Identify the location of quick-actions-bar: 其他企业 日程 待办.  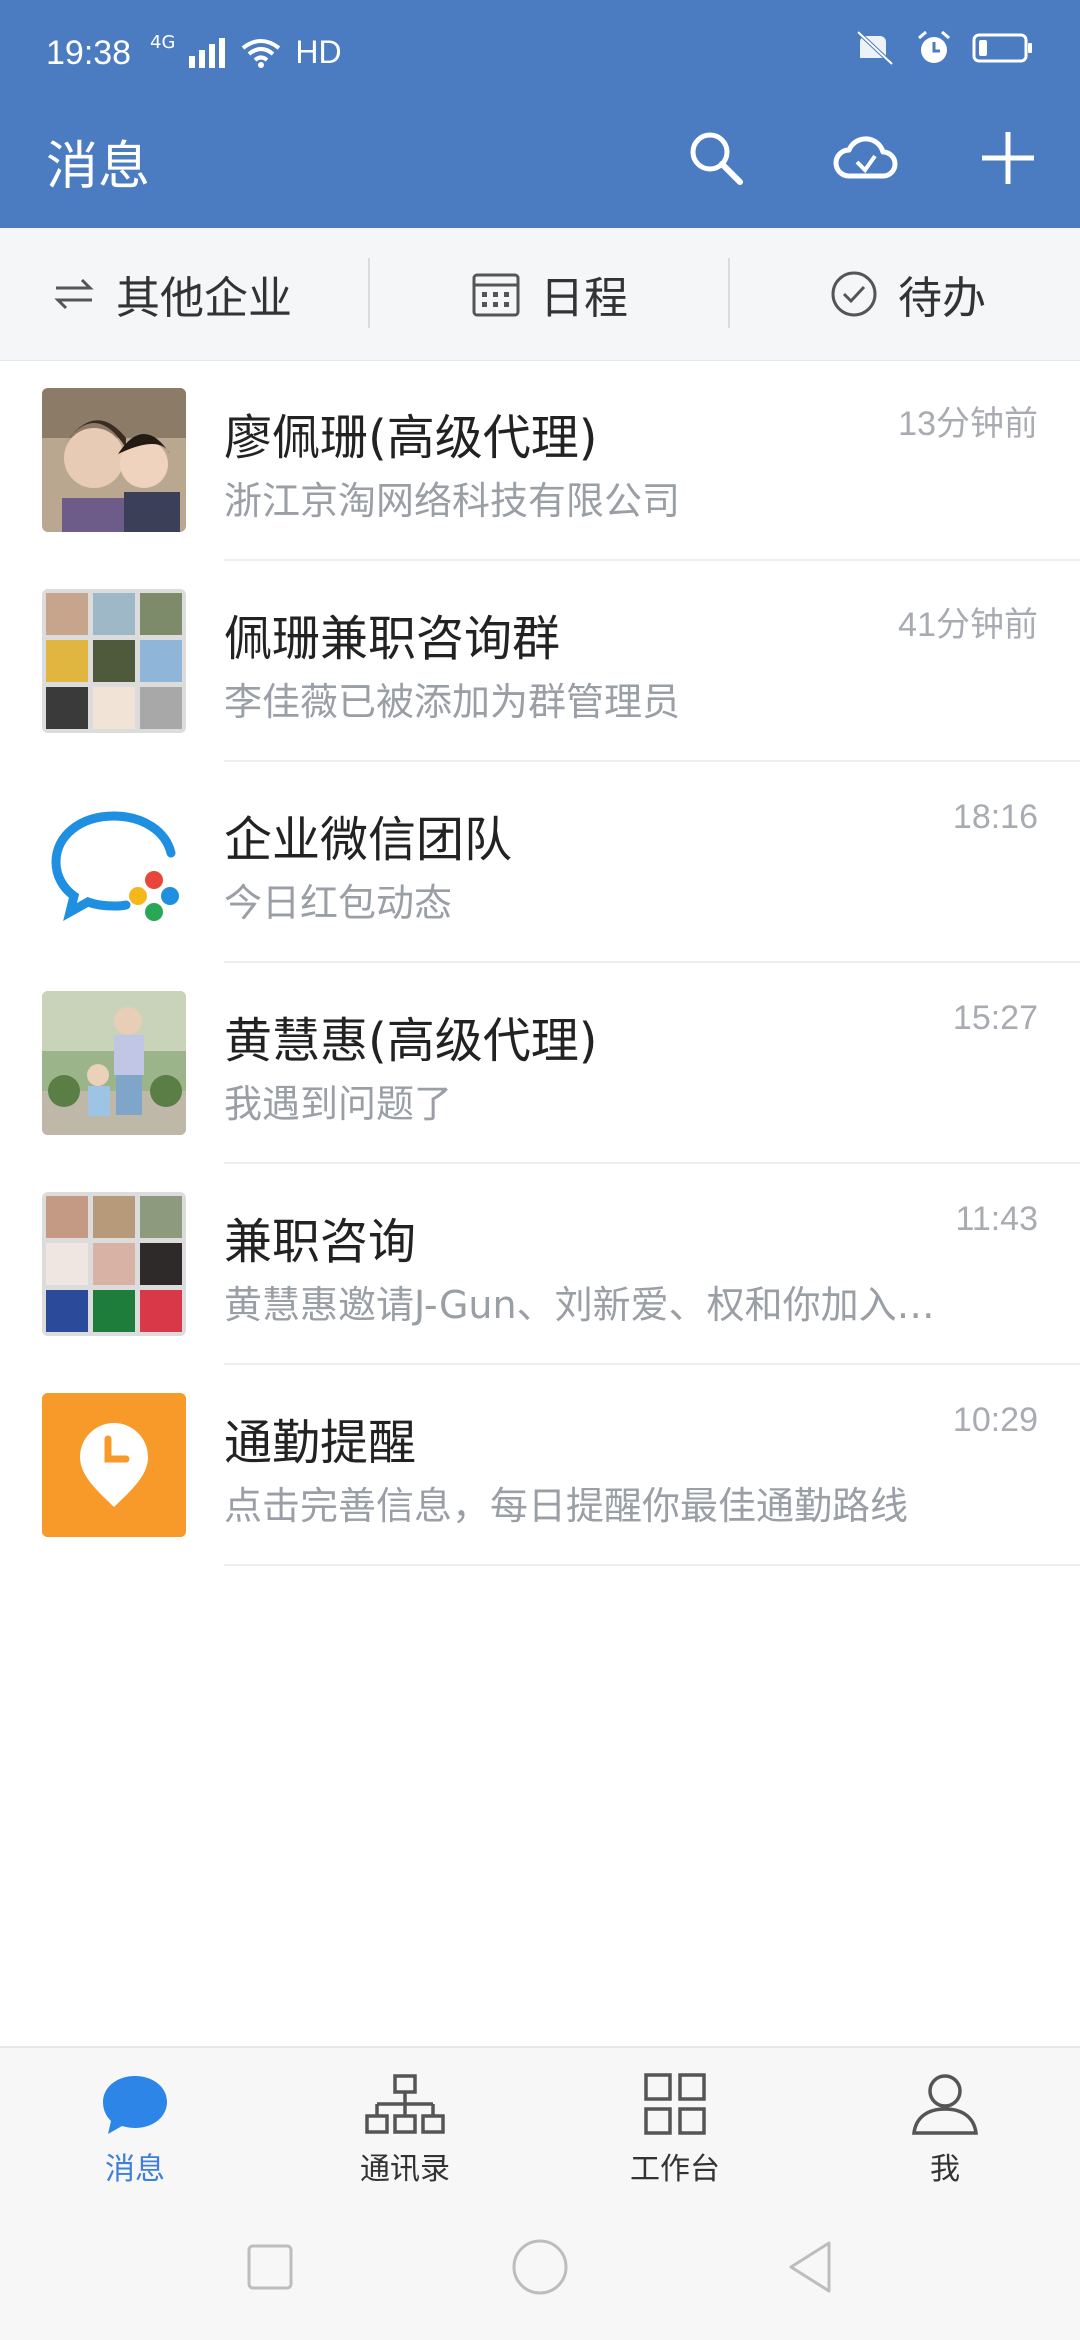
(540, 294).